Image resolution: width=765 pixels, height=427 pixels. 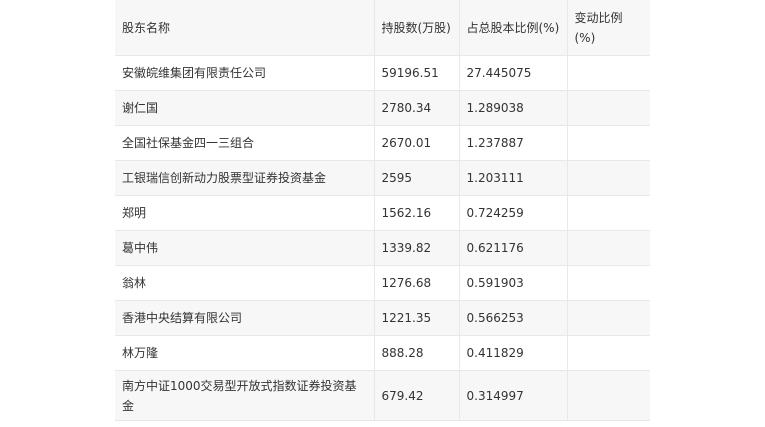 What do you see at coordinates (245, 283) in the screenshot?
I see `cell-shareholder-name: 翁林` at bounding box center [245, 283].